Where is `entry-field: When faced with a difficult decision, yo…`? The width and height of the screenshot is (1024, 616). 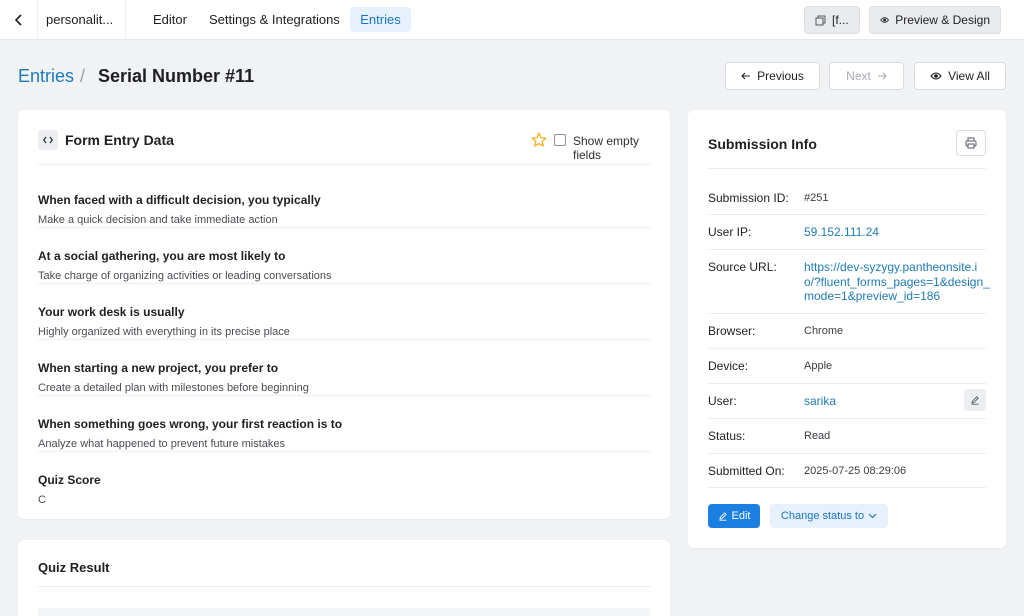
entry-field: When faced with a difficult decision, yo… is located at coordinates (344, 200).